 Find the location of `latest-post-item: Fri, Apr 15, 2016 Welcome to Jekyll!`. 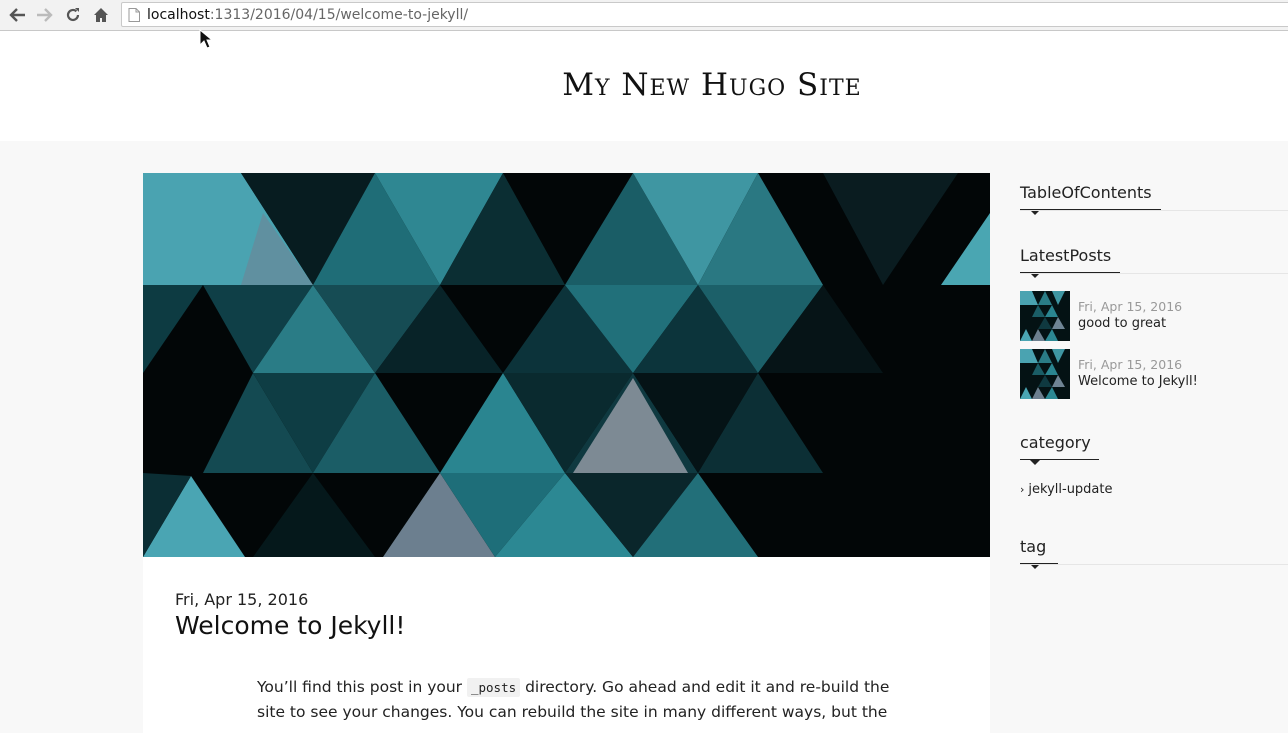

latest-post-item: Fri, Apr 15, 2016 Welcome to Jekyll! is located at coordinates (1154, 374).